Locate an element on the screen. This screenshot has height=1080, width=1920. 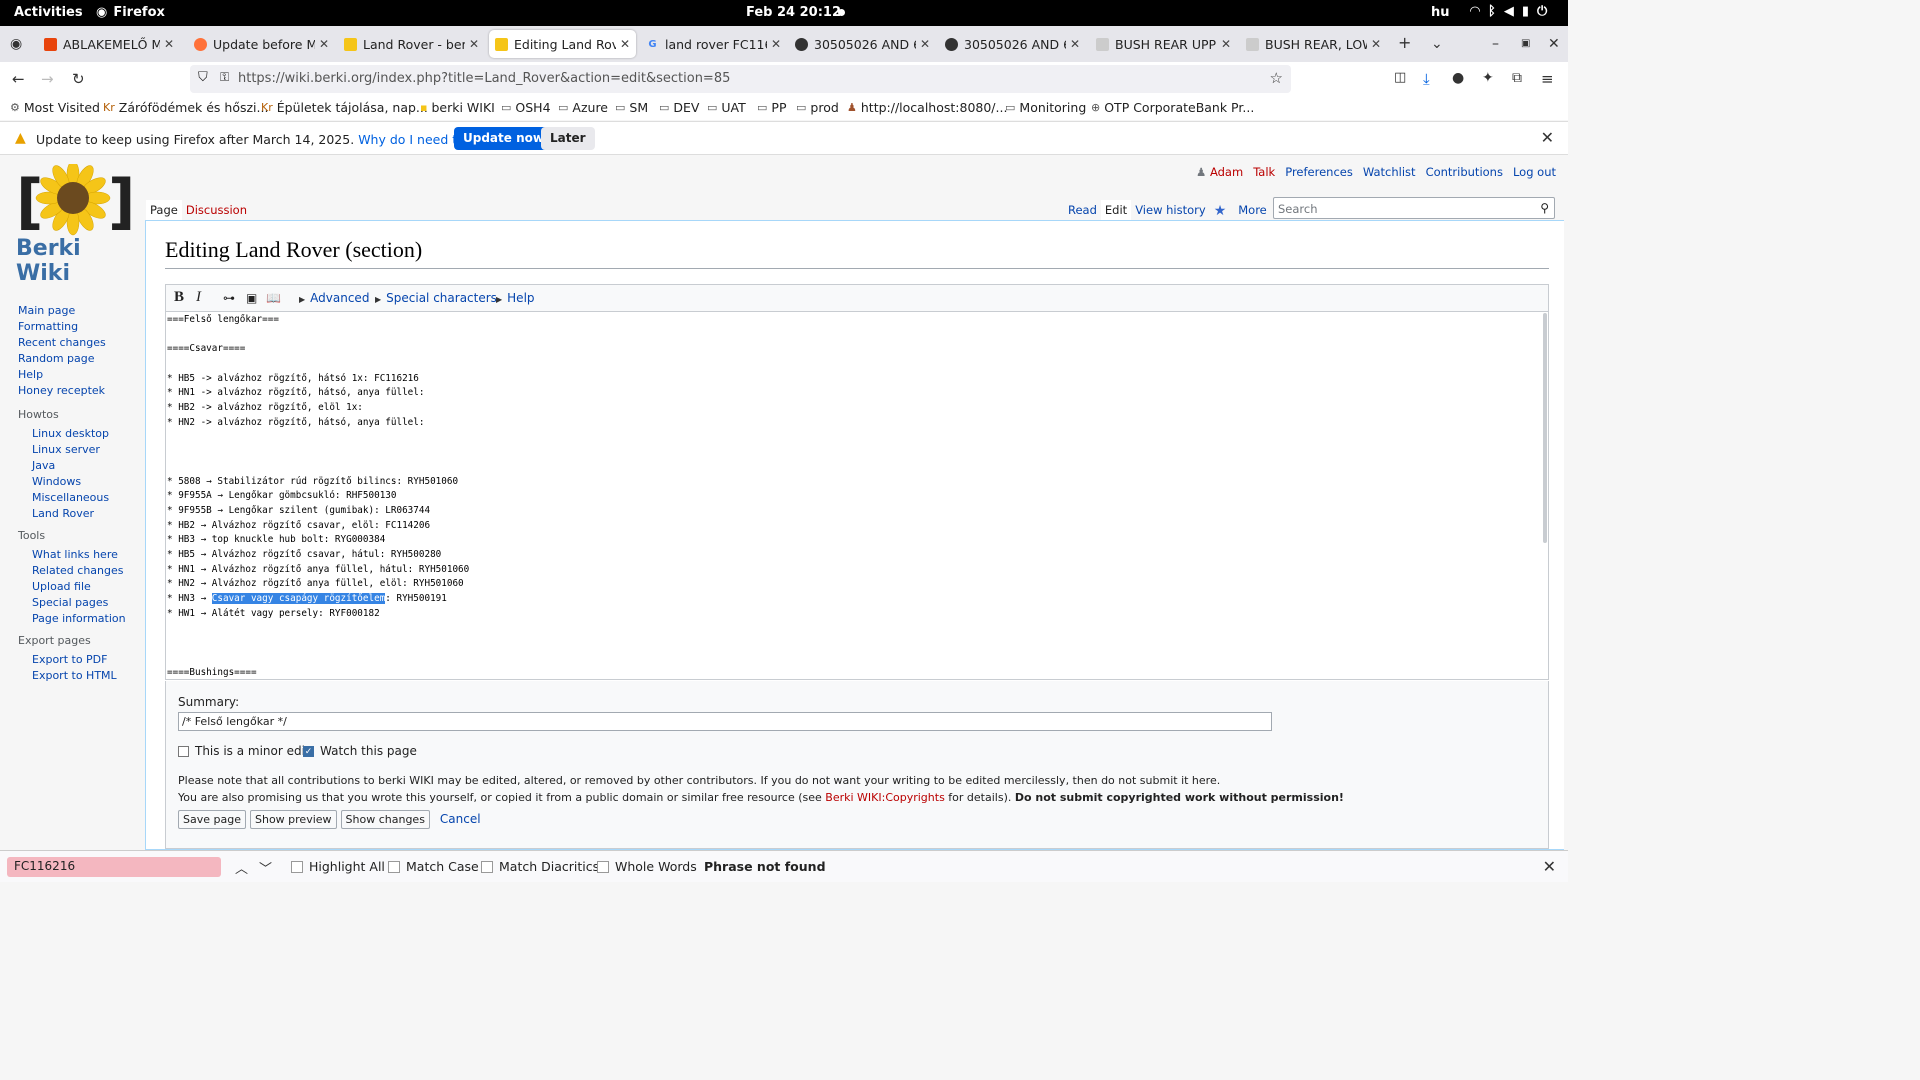
tab-5: G land rover FC116216 ✕ is located at coordinates (713, 44).